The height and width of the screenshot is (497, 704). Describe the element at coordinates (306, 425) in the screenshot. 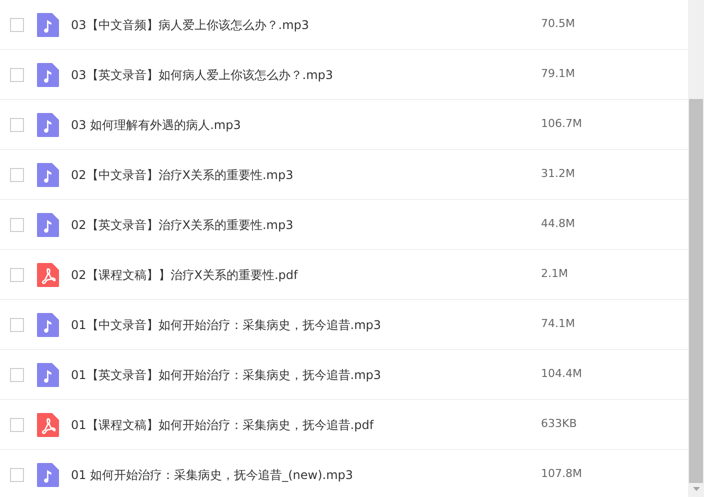

I see `file-name: 01【课程文稿】如何开始治疗：采集病史，抚今追昔.pdf` at that location.